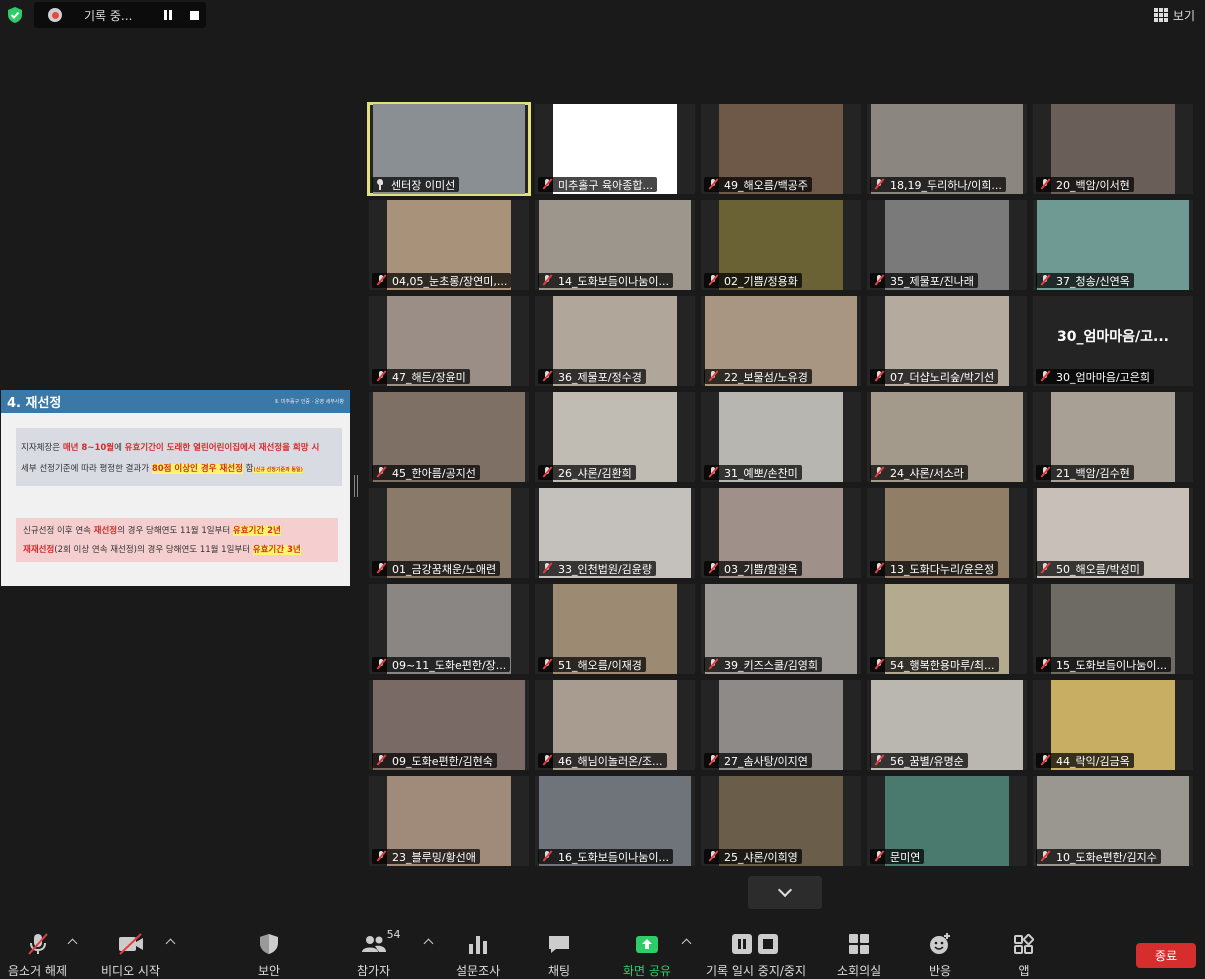 The width and height of the screenshot is (1205, 979). What do you see at coordinates (758, 376) in the screenshot?
I see `participant-name-tag: 22_보물섬/노유경` at bounding box center [758, 376].